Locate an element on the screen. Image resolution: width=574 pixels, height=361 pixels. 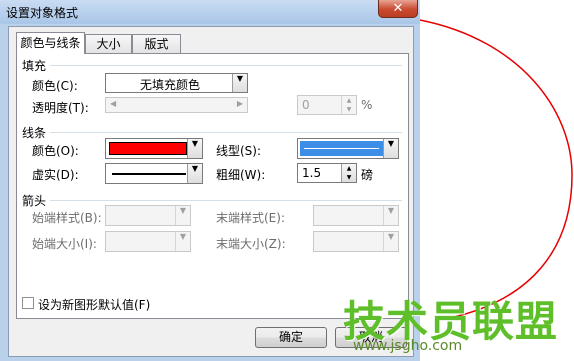
end-size-dropdown: ▼ is located at coordinates (356, 241).